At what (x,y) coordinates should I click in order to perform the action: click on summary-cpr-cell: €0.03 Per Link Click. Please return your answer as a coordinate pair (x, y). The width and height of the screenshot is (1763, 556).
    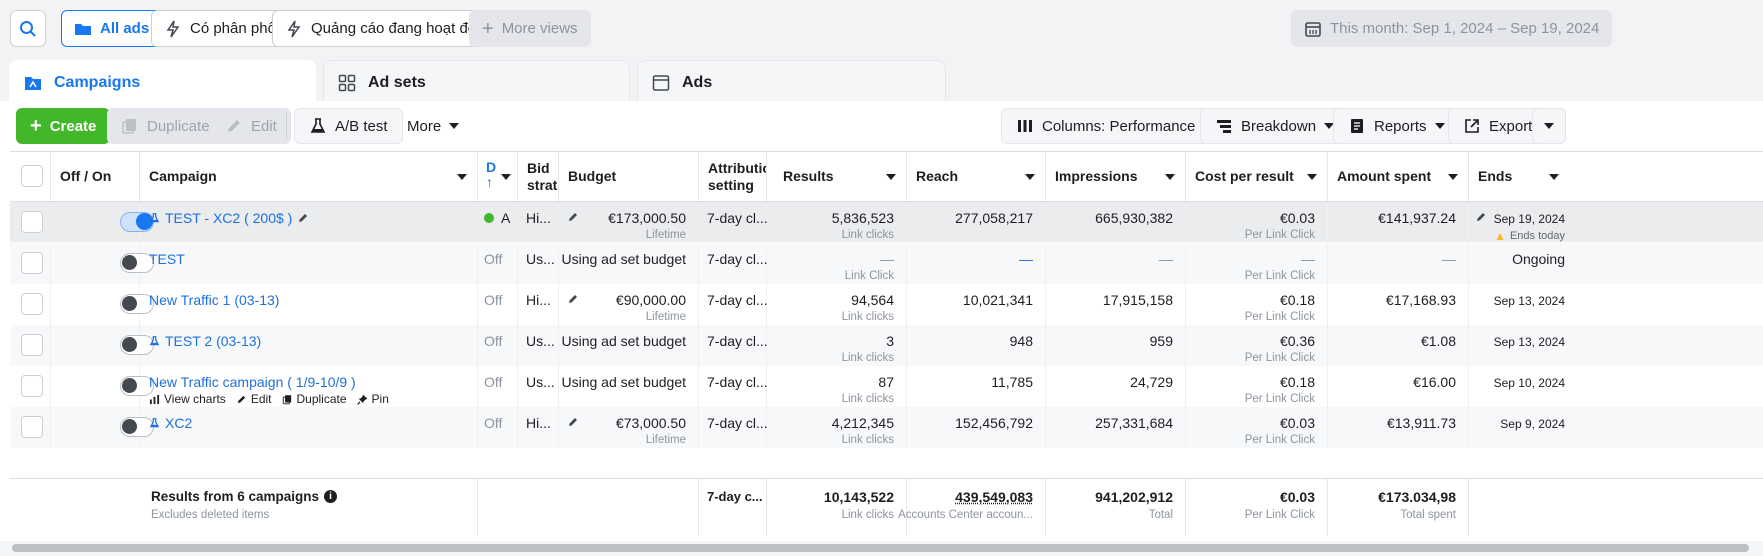
    Looking at the image, I should click on (1257, 507).